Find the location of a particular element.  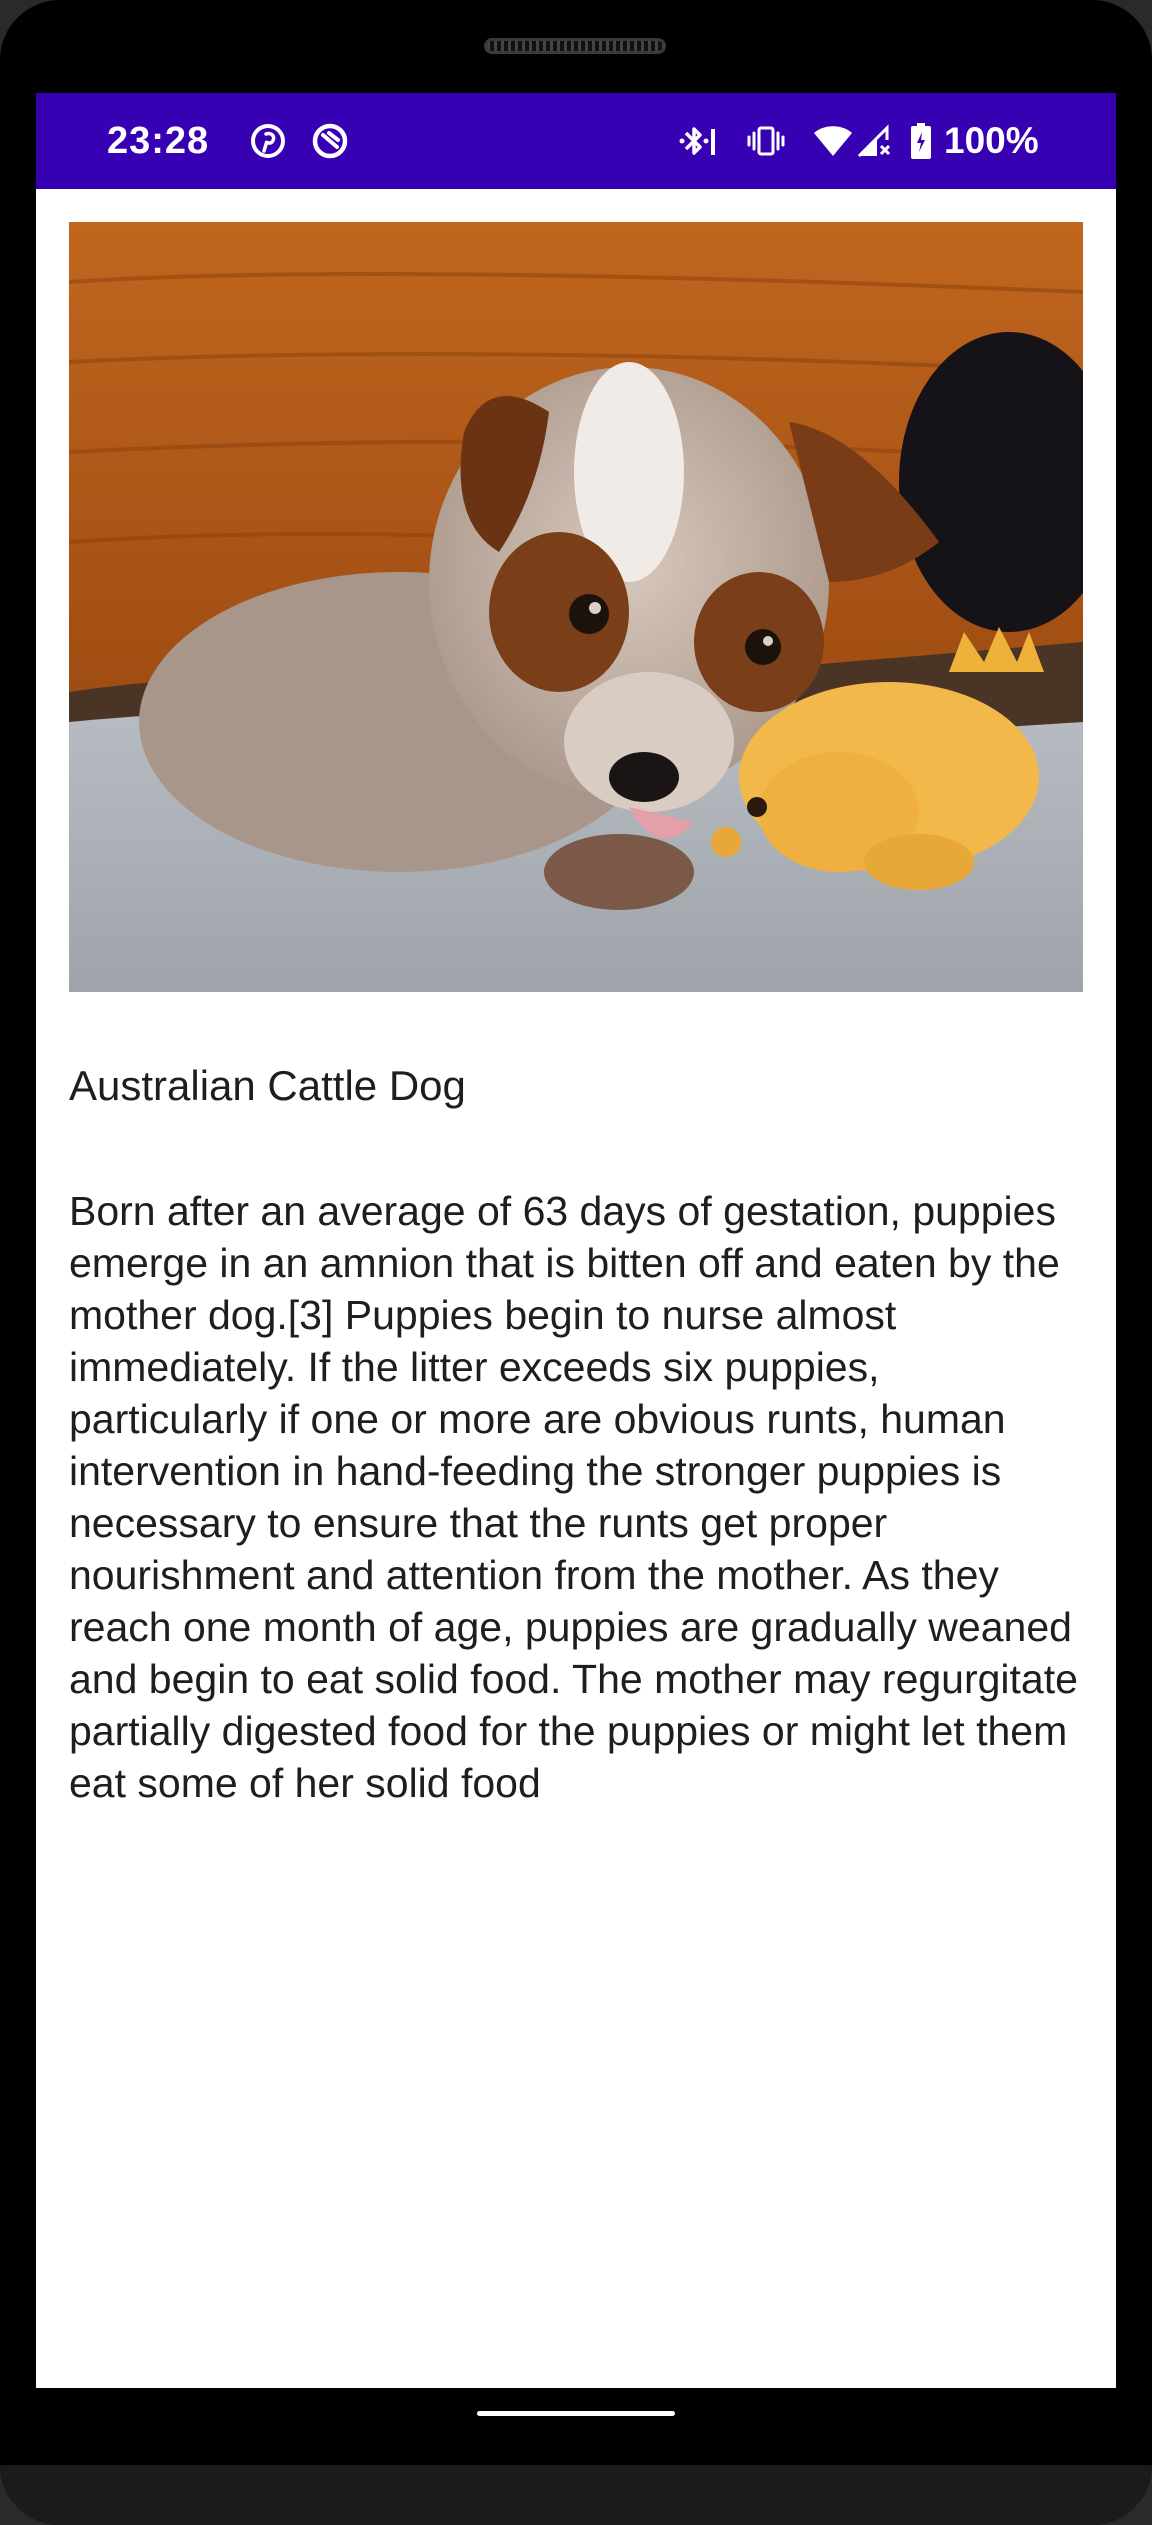

status-bar: 23:28 100% is located at coordinates (576, 141).